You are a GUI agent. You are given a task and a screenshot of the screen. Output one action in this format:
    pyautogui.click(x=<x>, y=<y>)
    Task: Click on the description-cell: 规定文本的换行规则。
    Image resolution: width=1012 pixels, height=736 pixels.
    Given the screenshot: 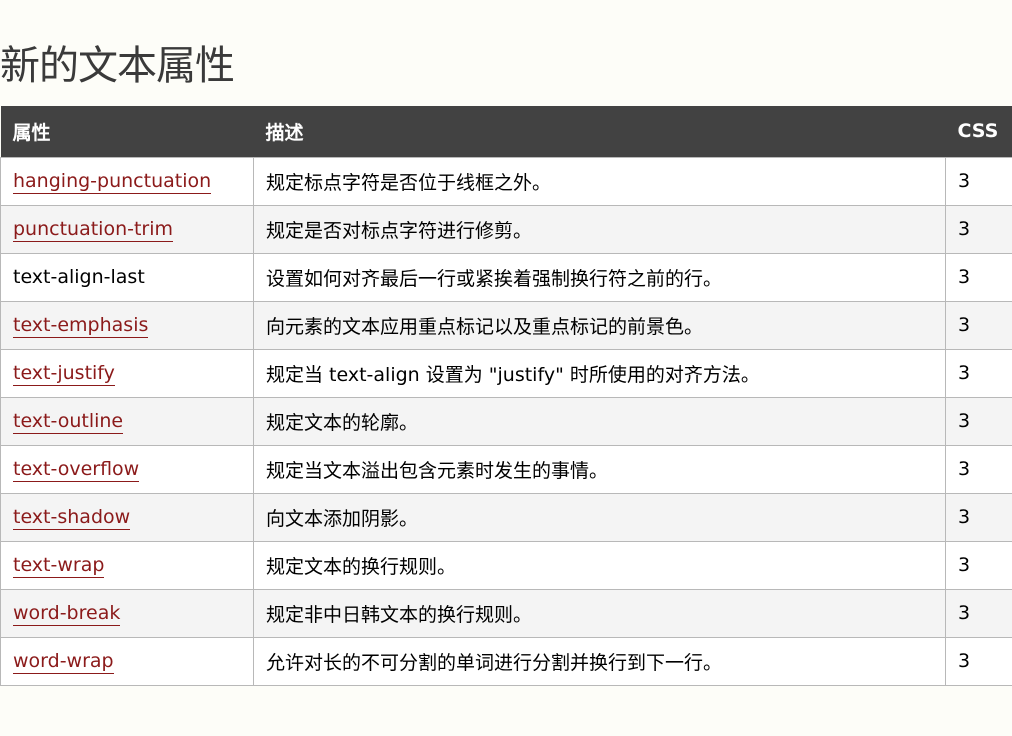 What is the action you would take?
    pyautogui.click(x=599, y=565)
    